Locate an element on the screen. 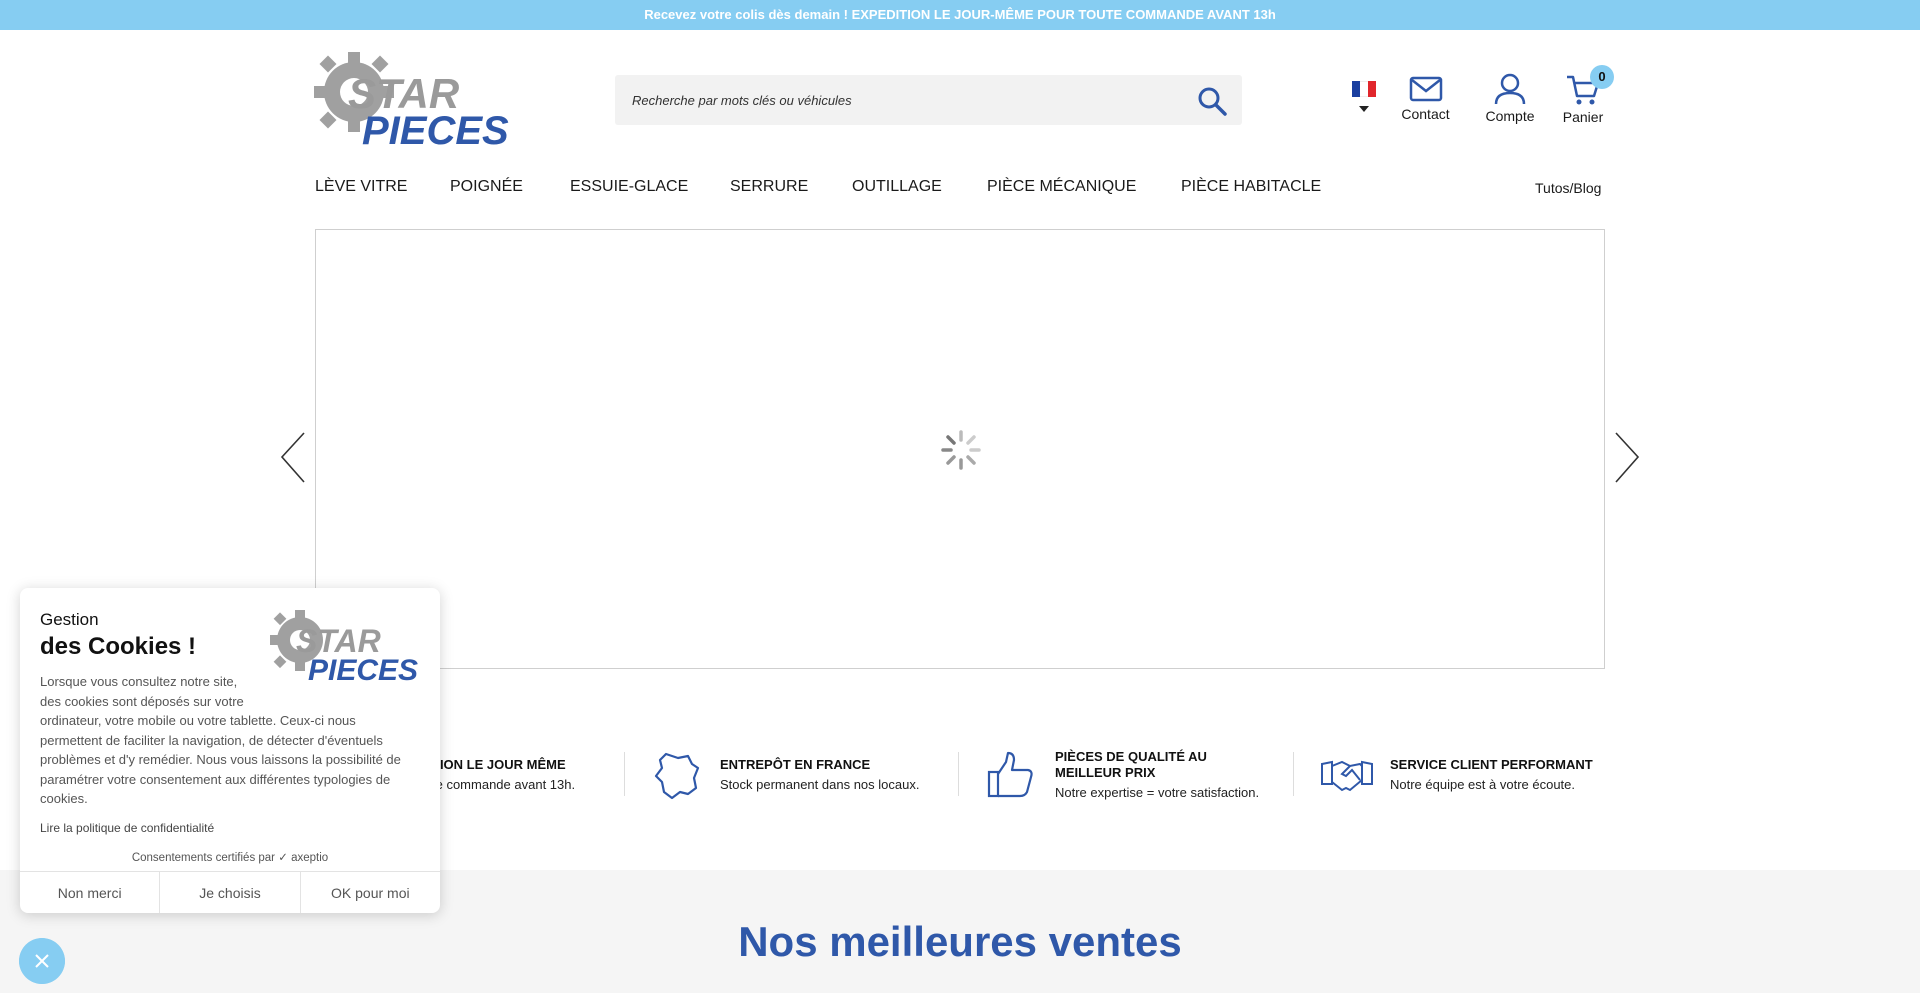  feature-subtitle: Notre équipe est à votre écoute. is located at coordinates (1483, 784).